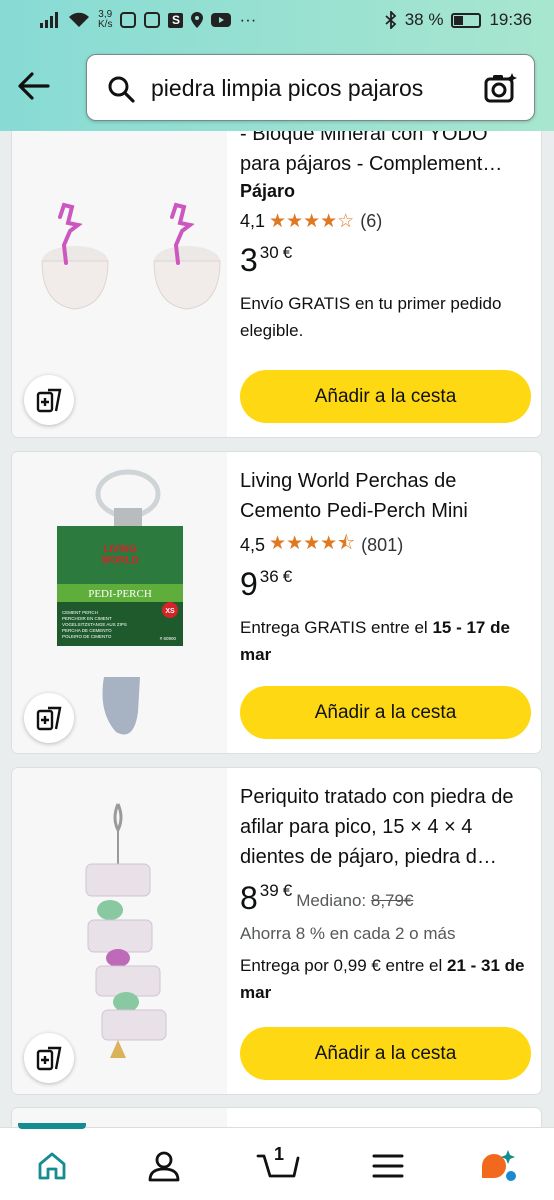 The image size is (554, 1200). What do you see at coordinates (391, 20) in the screenshot?
I see `bluetooth-icon` at bounding box center [391, 20].